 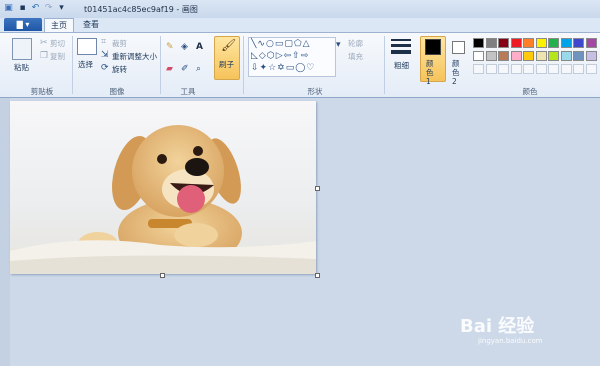 I want to click on tab-view: 查看, so click(x=91, y=25).